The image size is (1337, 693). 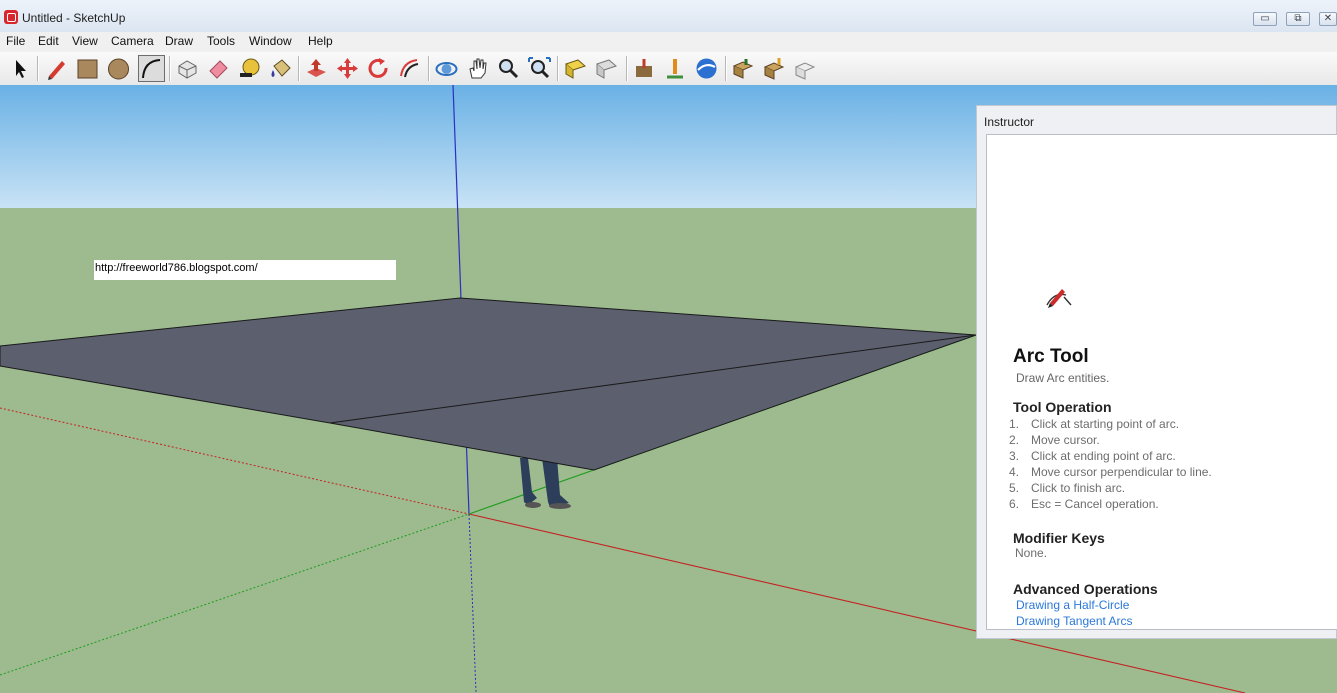 What do you see at coordinates (1062, 407) in the screenshot?
I see `tool-operation-heading: Tool Operation` at bounding box center [1062, 407].